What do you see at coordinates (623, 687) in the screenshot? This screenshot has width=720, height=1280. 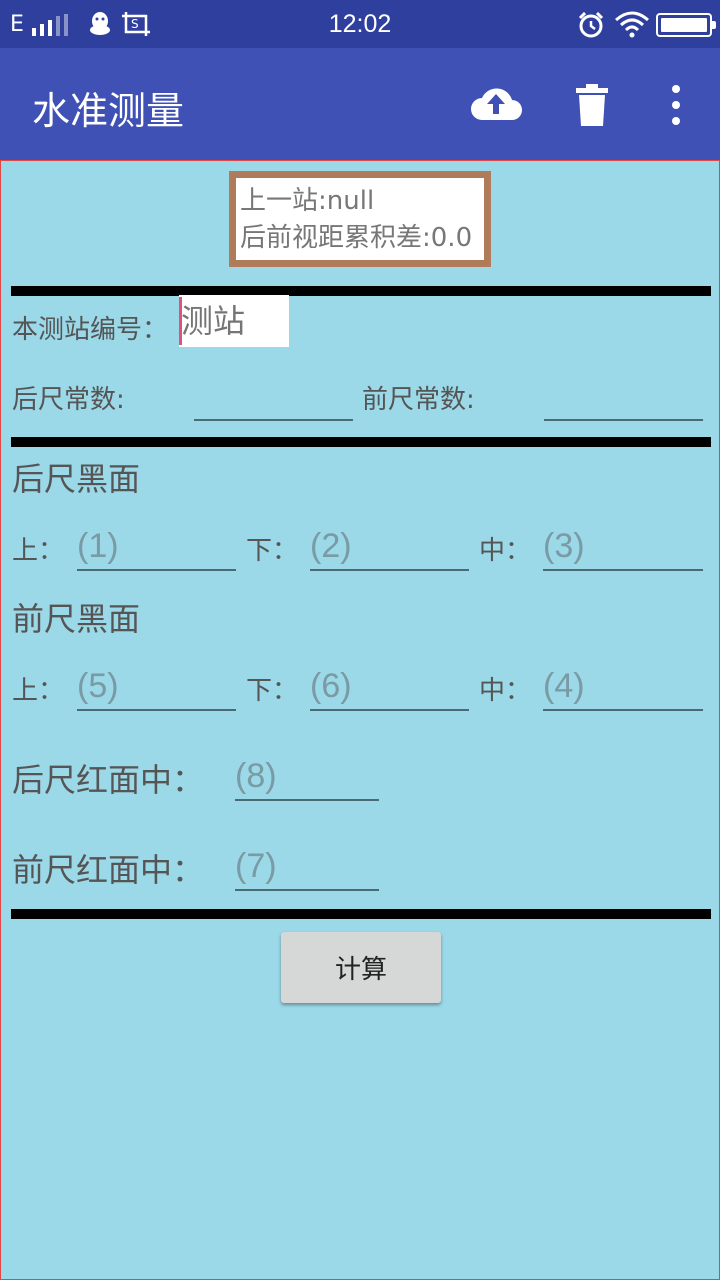 I see `front-black-middle-input` at bounding box center [623, 687].